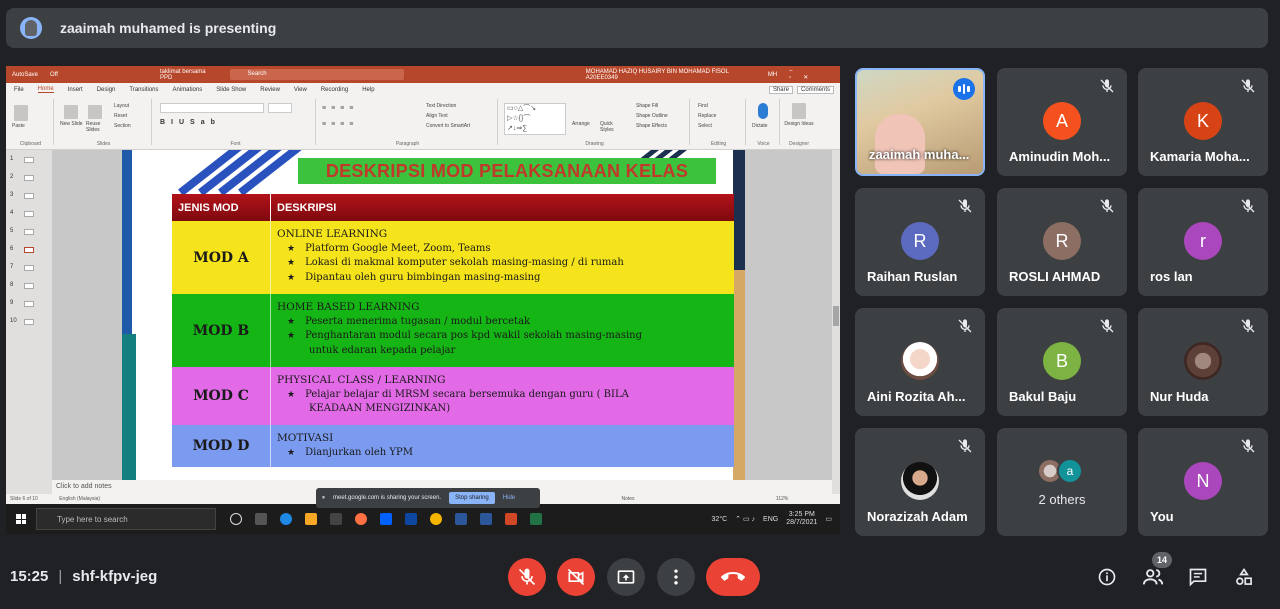 The width and height of the screenshot is (1280, 609). I want to click on ribbon-group-font: BIUSab Font, so click(236, 123).